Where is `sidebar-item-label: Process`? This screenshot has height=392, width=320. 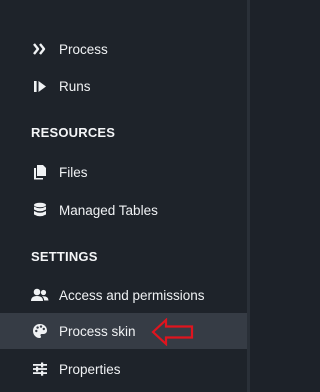
sidebar-item-label: Process is located at coordinates (83, 49).